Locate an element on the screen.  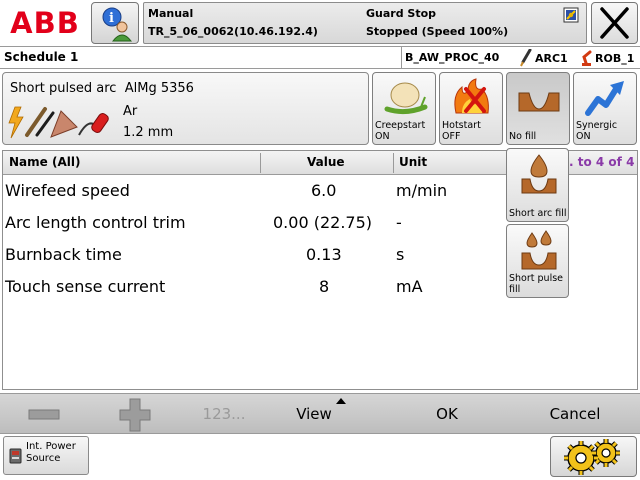
short-arc-fill-icon is located at coordinates (539, 174).